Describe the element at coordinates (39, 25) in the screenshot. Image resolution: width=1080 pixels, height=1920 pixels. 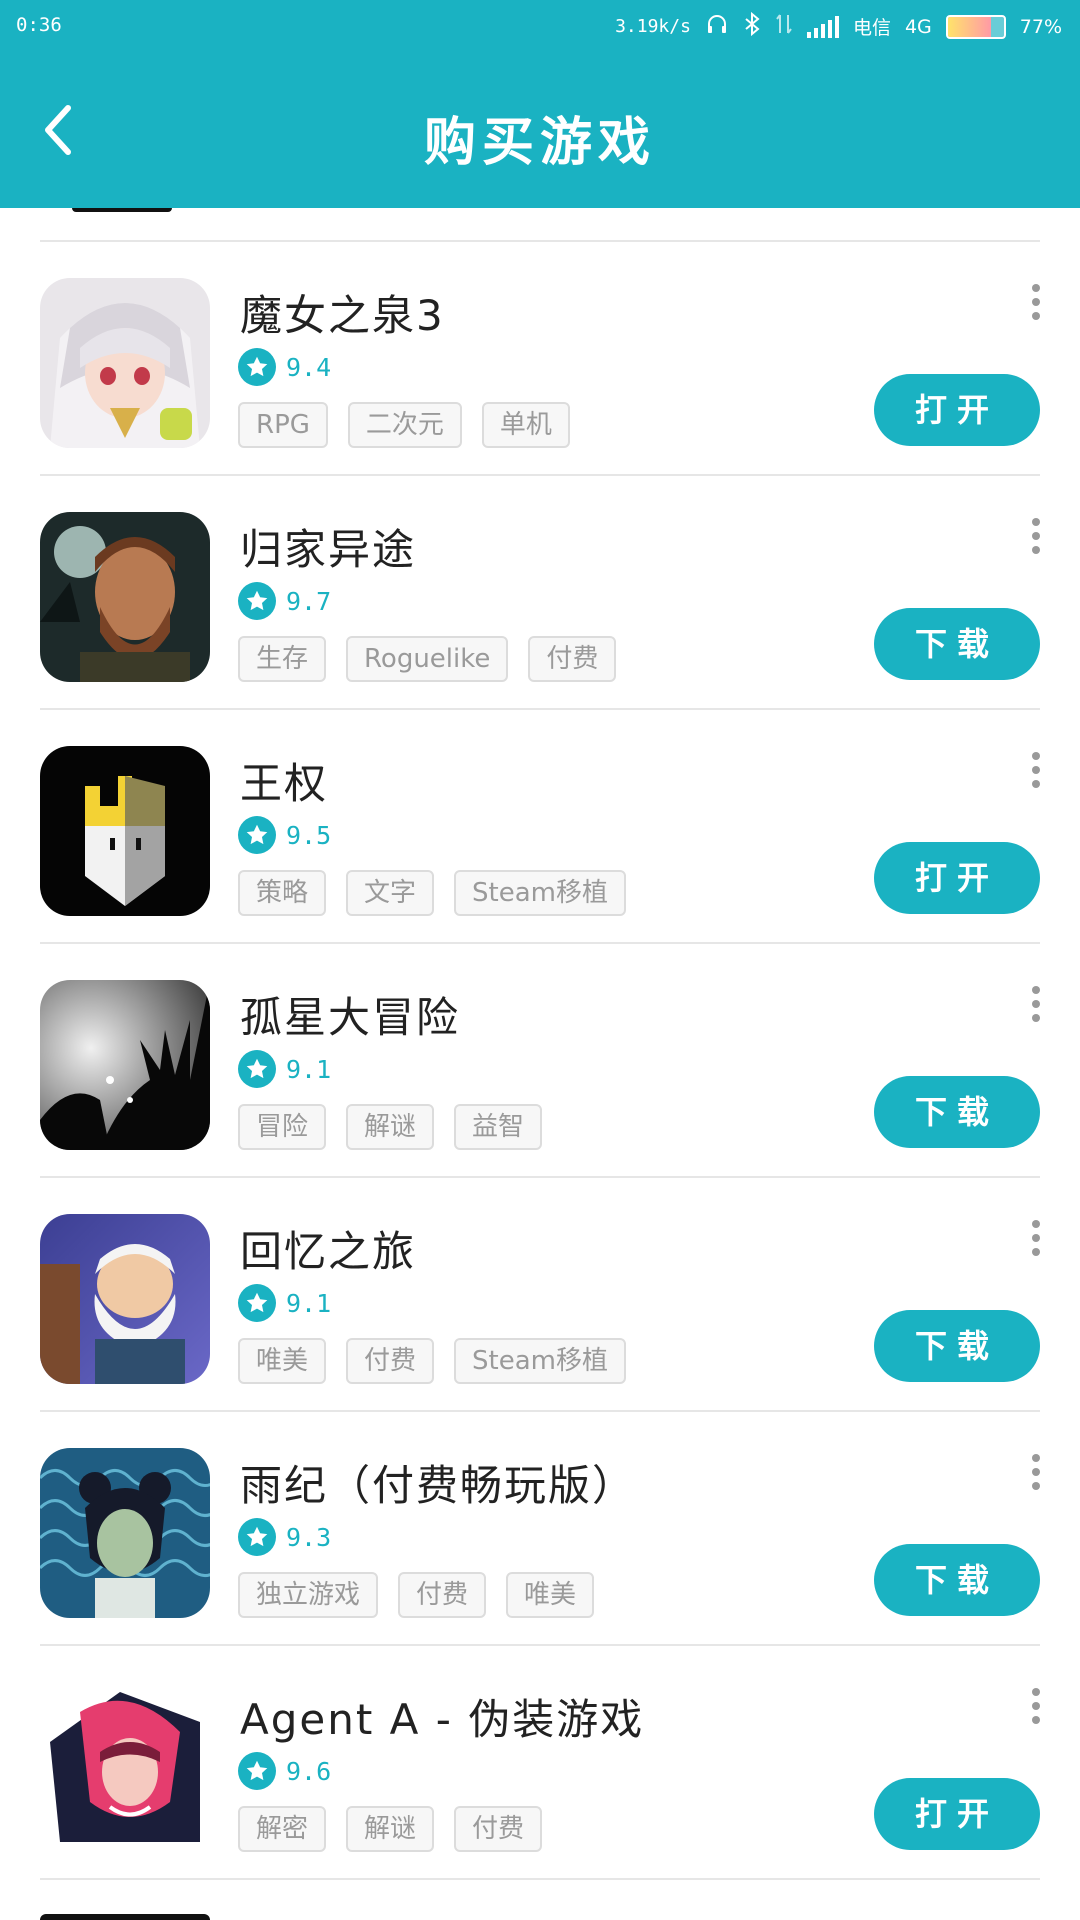
I see `status-time: 0:36` at that location.